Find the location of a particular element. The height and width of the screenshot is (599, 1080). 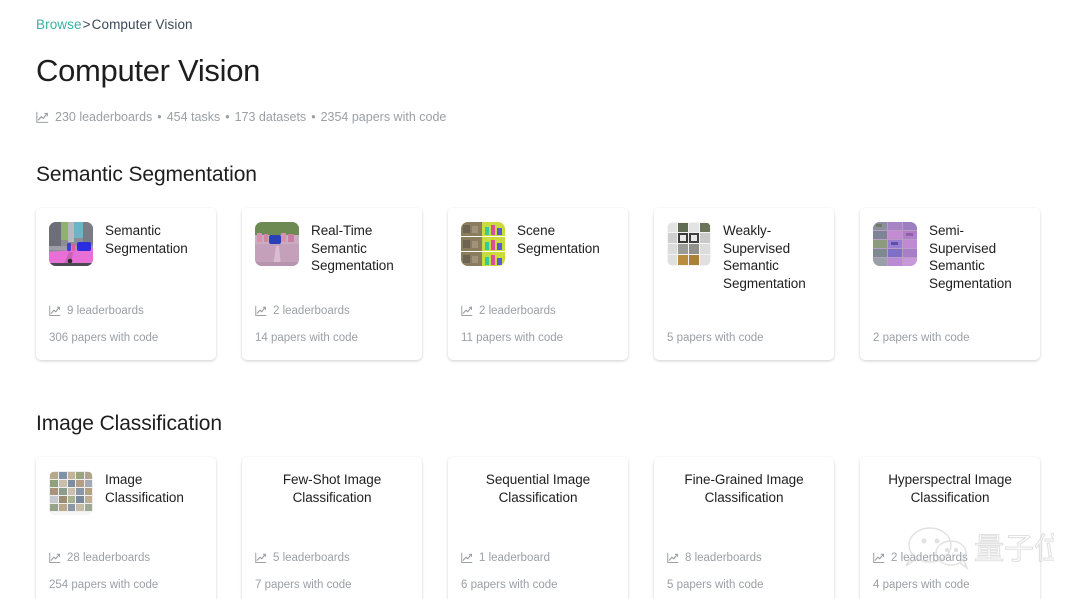

card-title: Weakly-Supervised Semantic Segmentation is located at coordinates (764, 257).